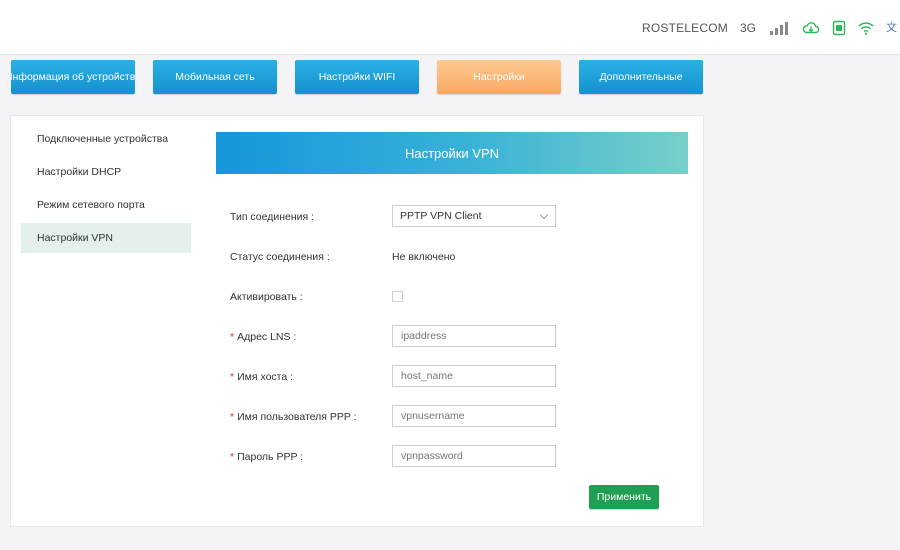  What do you see at coordinates (297, 417) in the screenshot?
I see `ppp-username-label: Имя пользователя PPP :` at bounding box center [297, 417].